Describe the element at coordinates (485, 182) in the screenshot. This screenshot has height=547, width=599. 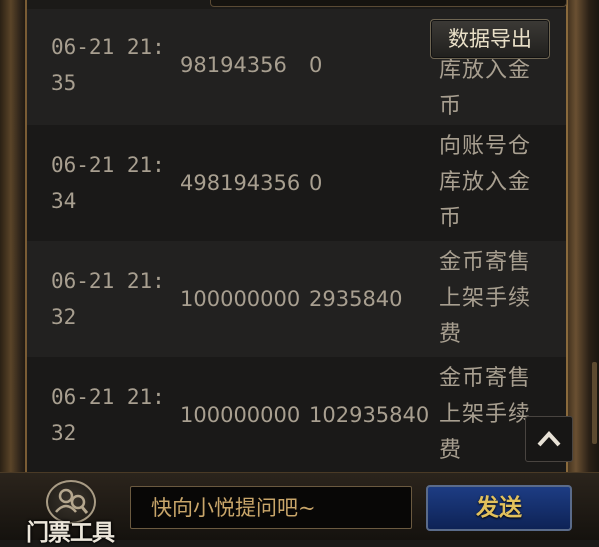
I see `description-cell: 向账号仓 库放入金 币` at that location.